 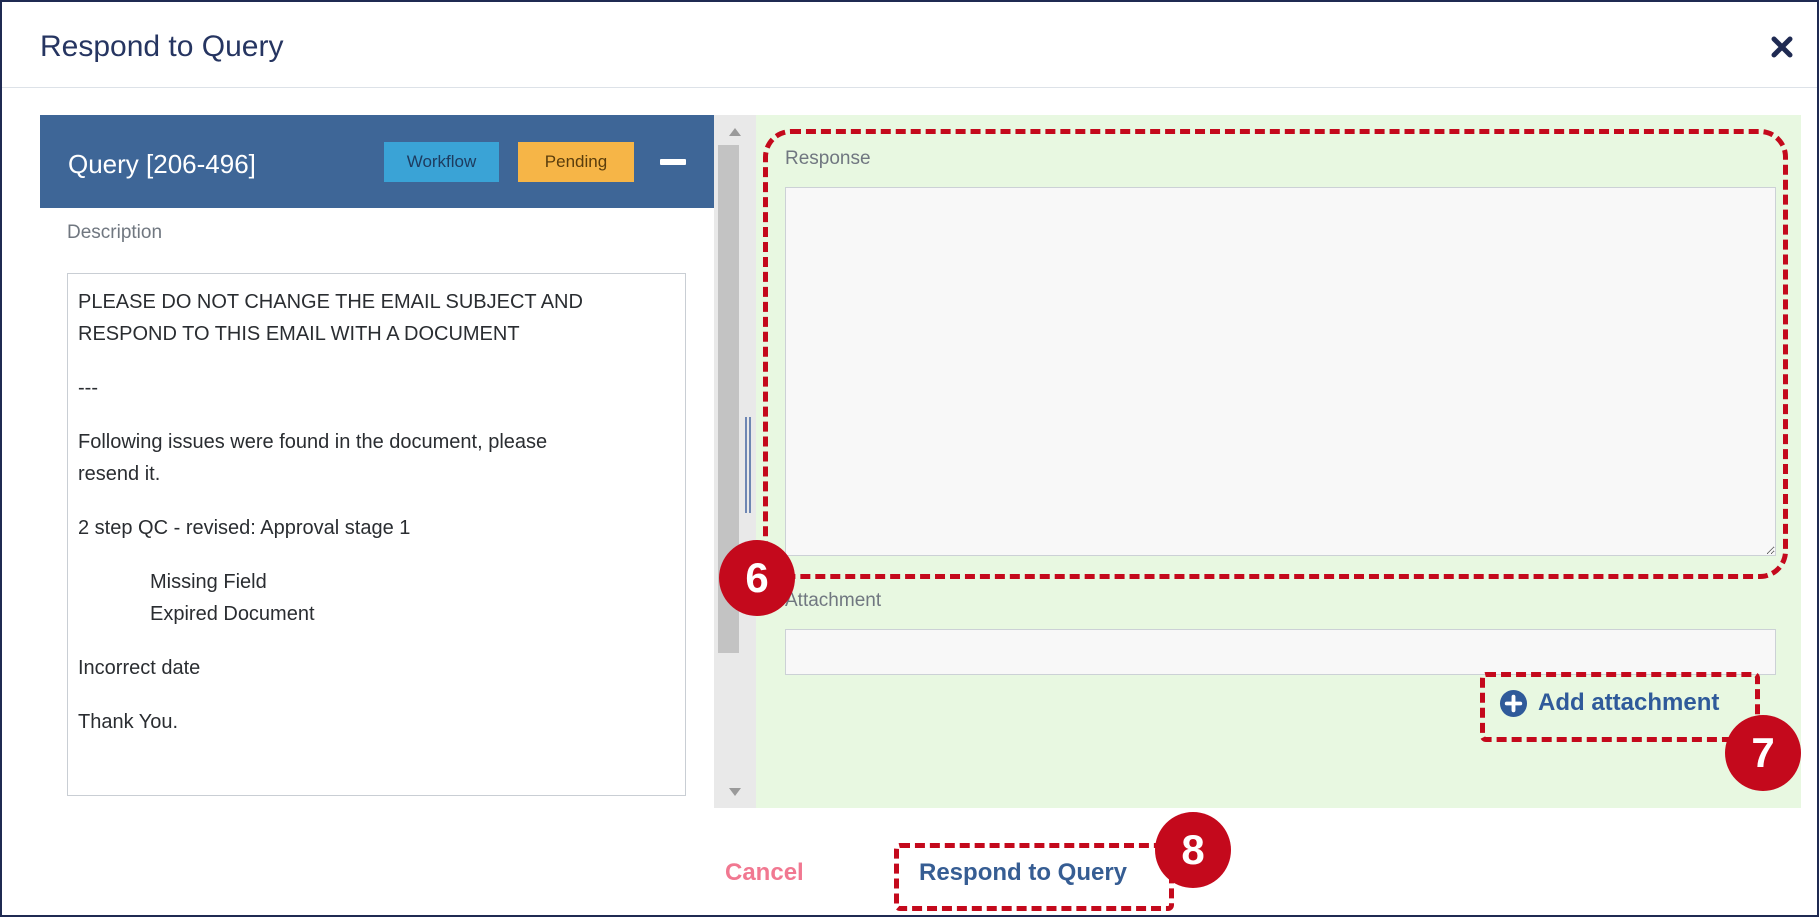 I want to click on minus-icon, so click(x=673, y=162).